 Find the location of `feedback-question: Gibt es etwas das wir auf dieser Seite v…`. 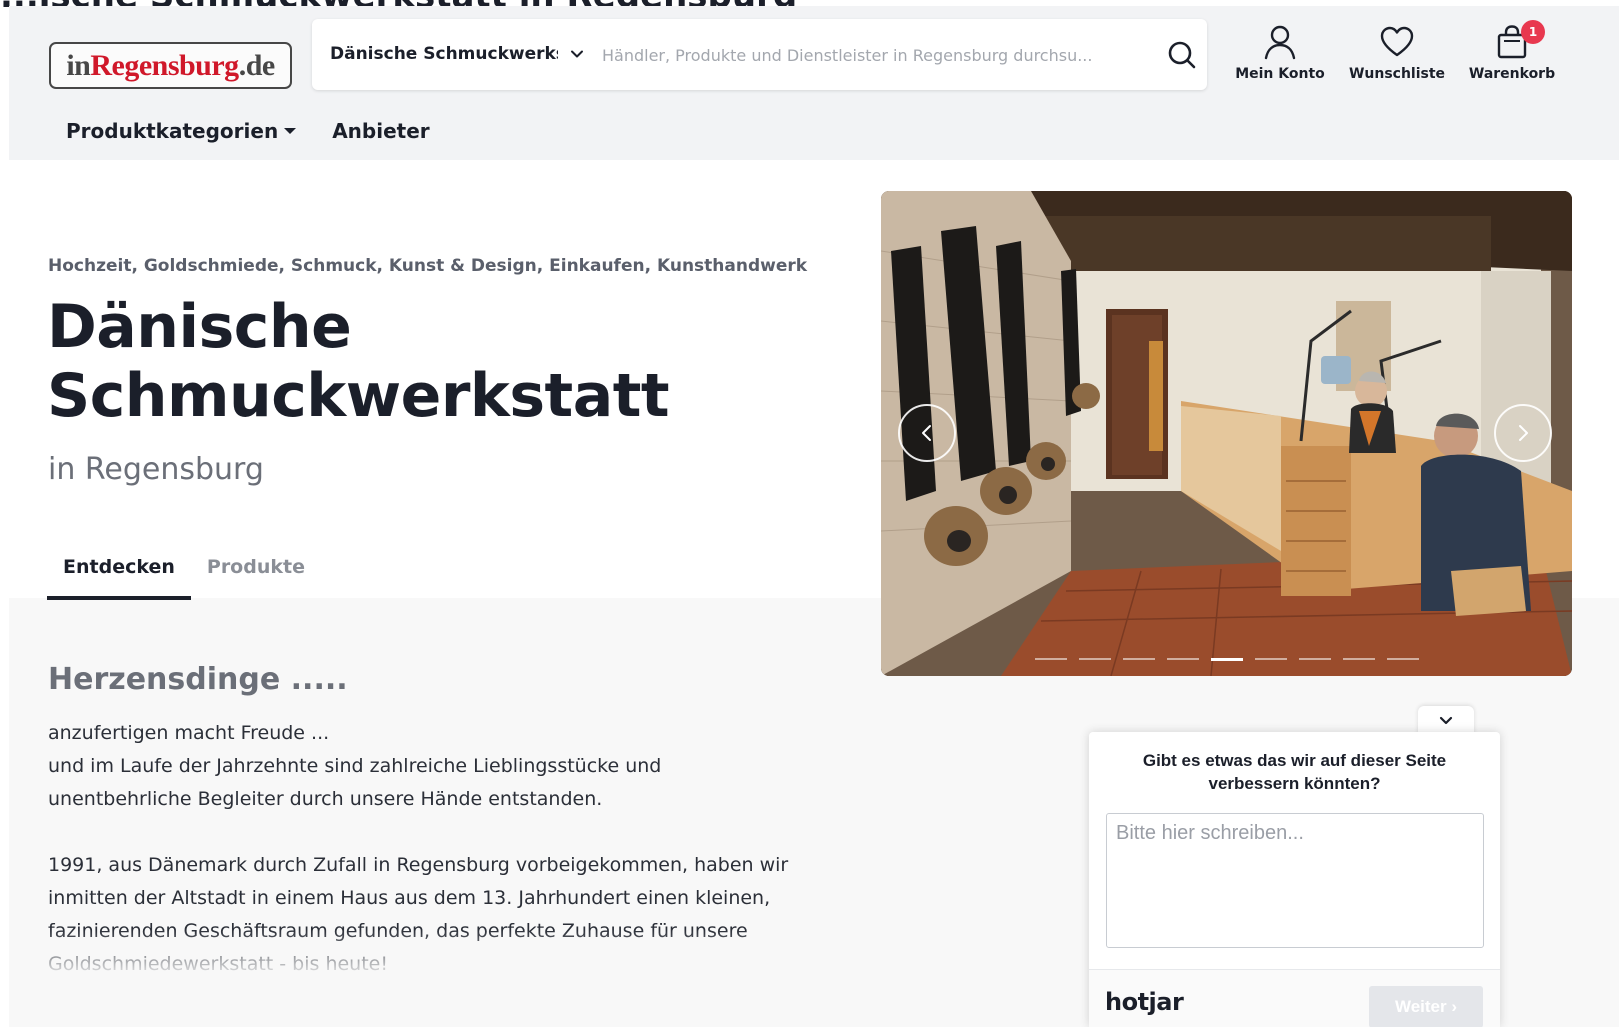

feedback-question: Gibt es etwas das wir auf dieser Seite v… is located at coordinates (1294, 772).